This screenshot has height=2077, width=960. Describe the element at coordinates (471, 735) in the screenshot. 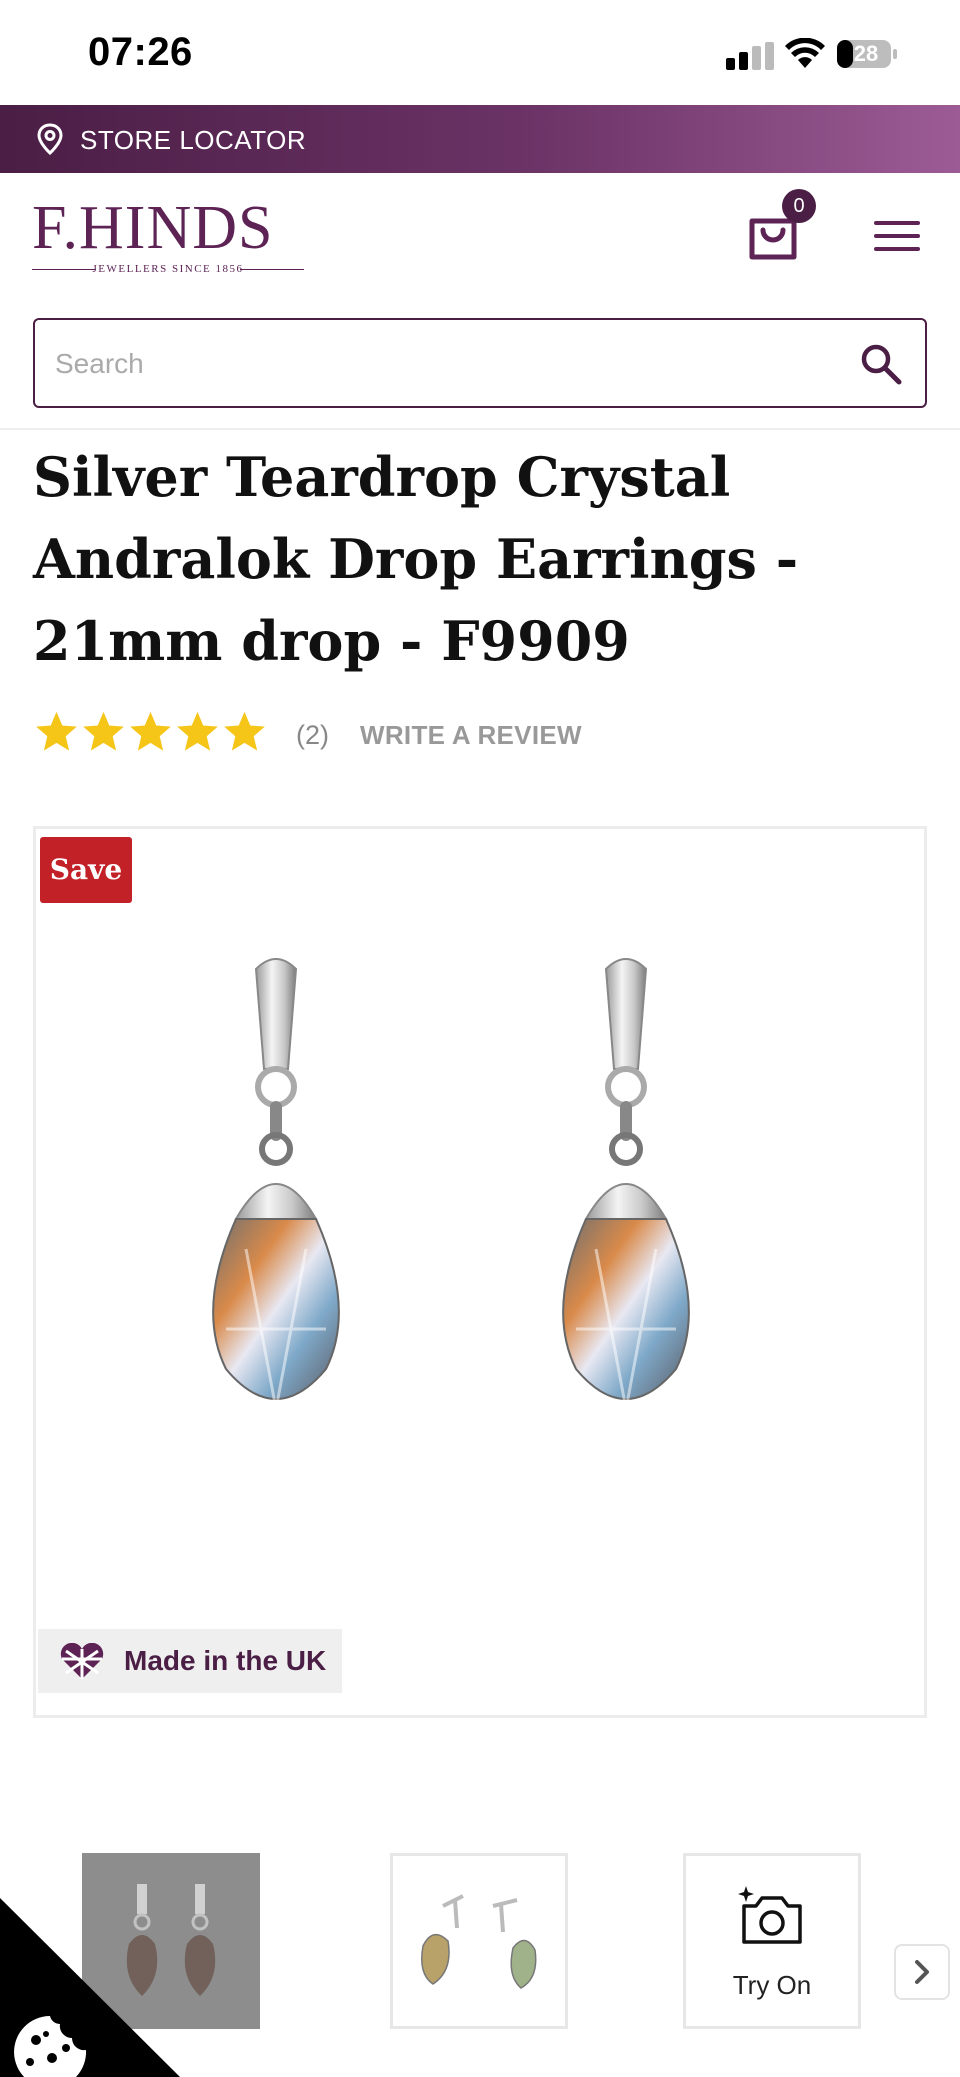

I see `write-review-link: WRITE A REVIEW` at that location.